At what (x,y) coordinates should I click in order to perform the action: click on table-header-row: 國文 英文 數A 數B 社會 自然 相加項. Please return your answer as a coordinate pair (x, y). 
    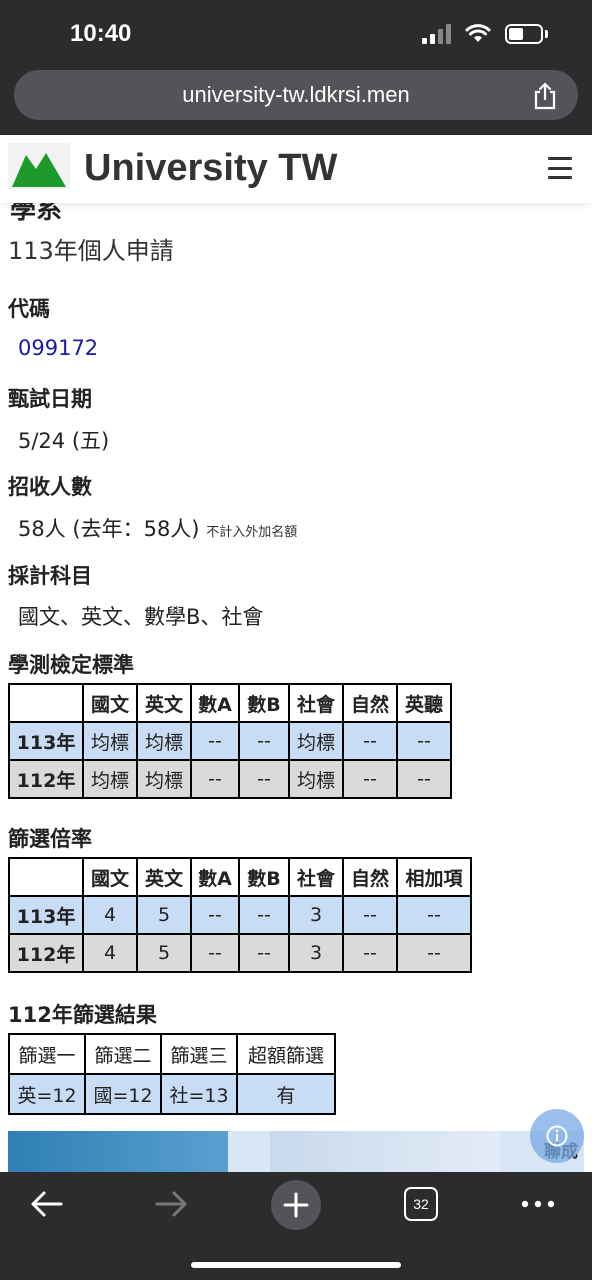
    Looking at the image, I should click on (240, 877).